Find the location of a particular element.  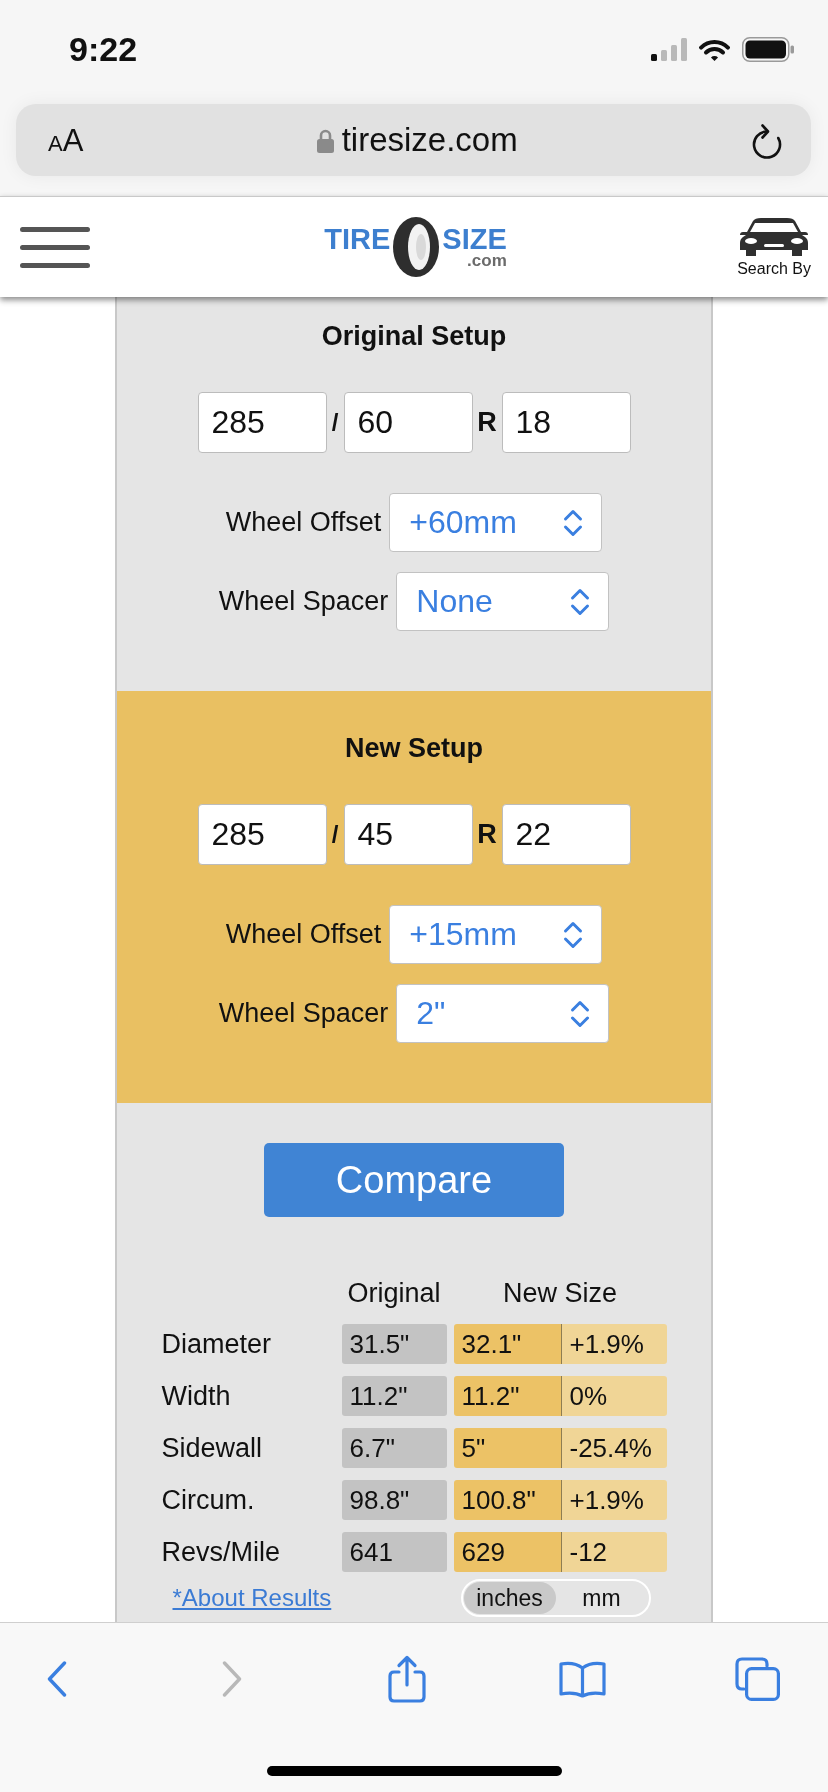

aspect-ratio-field: 45 is located at coordinates (408, 834).